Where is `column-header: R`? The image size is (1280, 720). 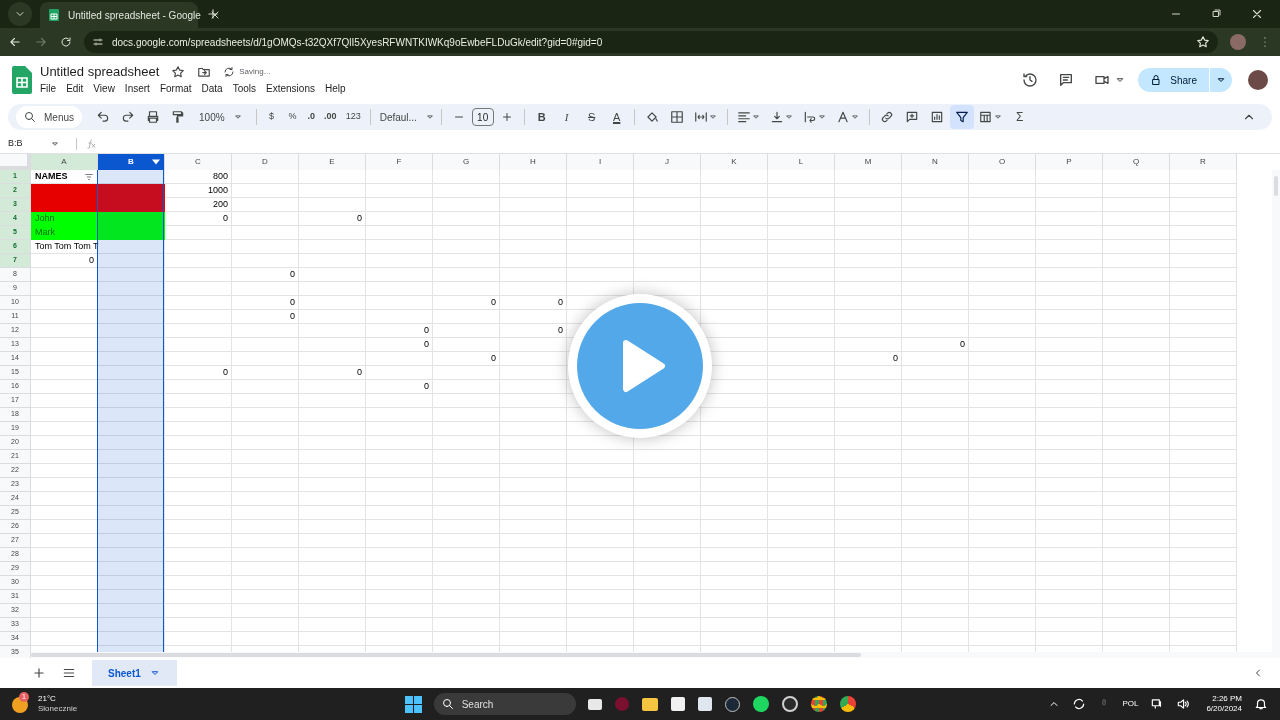 column-header: R is located at coordinates (1203, 162).